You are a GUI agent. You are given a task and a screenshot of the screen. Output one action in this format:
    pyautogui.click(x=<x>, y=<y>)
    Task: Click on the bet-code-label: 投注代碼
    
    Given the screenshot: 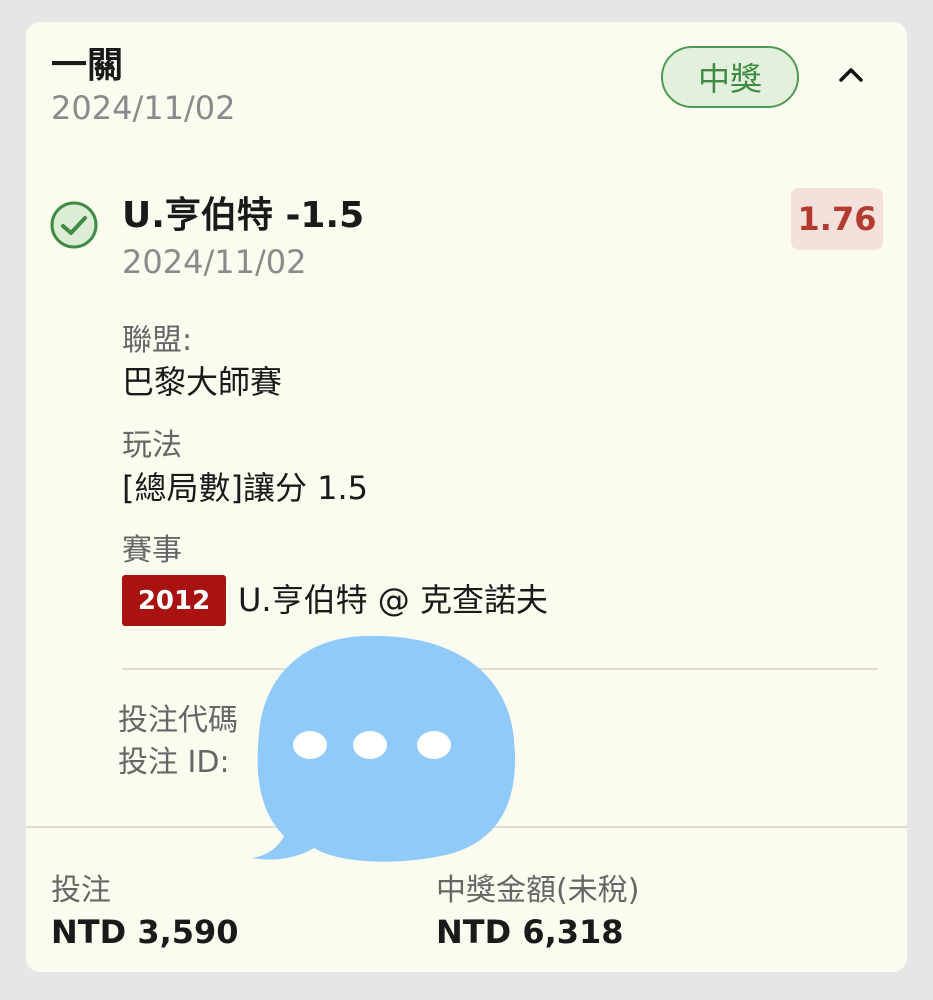 What is the action you would take?
    pyautogui.click(x=178, y=720)
    